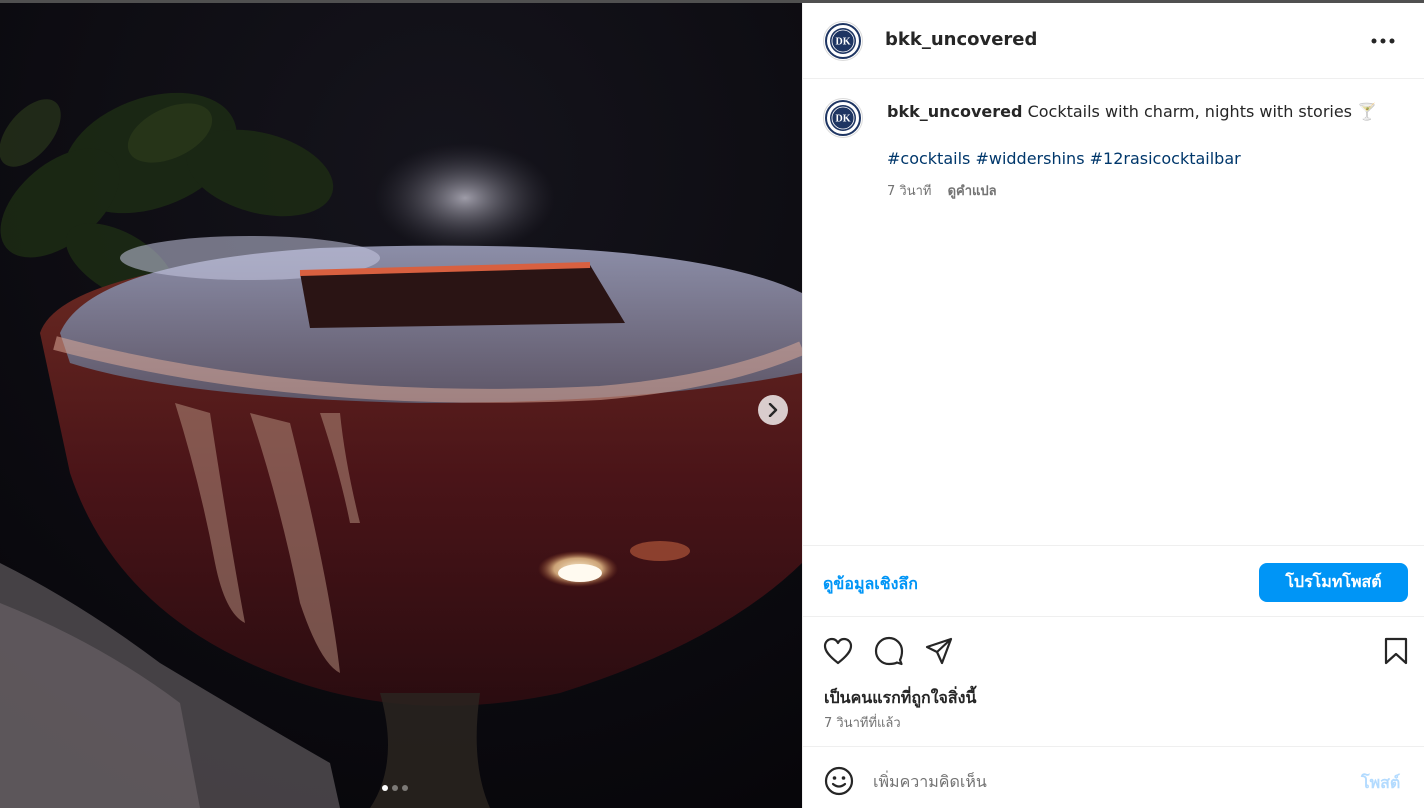 Image resolution: width=1424 pixels, height=808 pixels. What do you see at coordinates (961, 39) in the screenshot?
I see `header-username: bkk_uncovered` at bounding box center [961, 39].